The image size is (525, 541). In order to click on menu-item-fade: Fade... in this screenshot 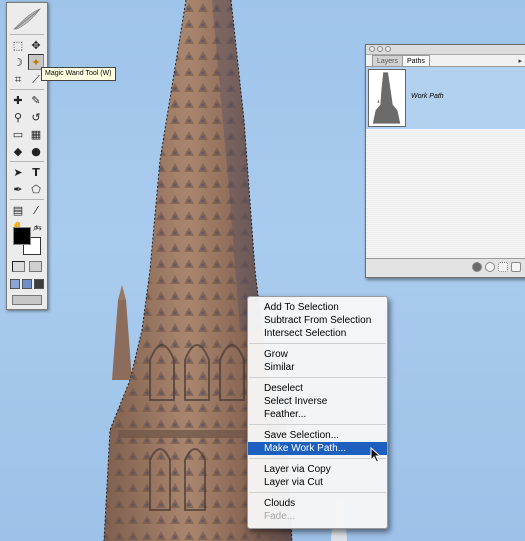, I will do `click(280, 516)`.